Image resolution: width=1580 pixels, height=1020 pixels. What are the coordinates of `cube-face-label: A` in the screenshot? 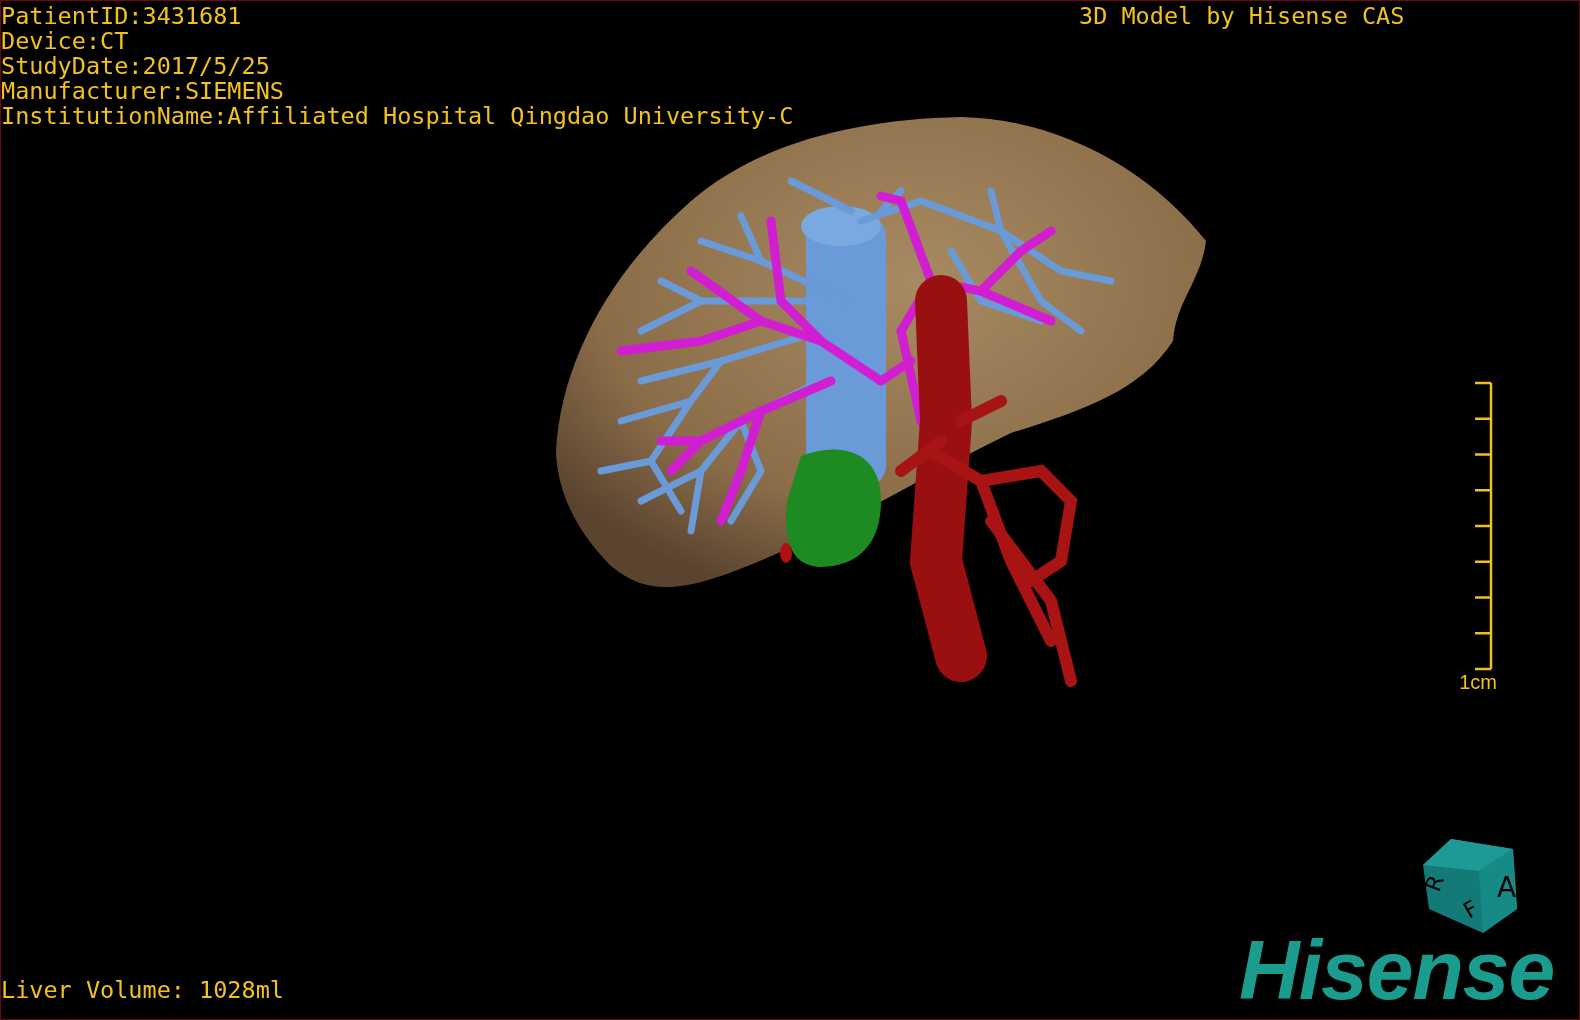 It's located at (1507, 887).